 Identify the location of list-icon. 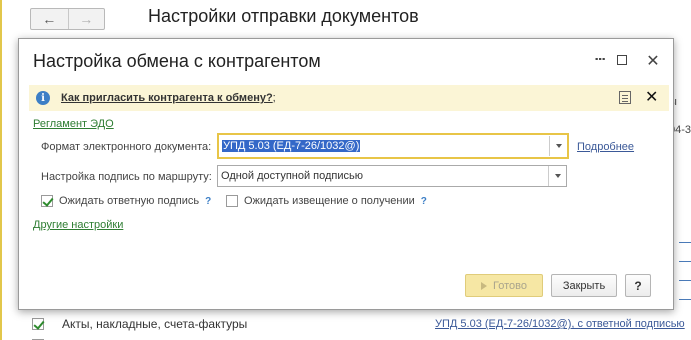
(625, 97).